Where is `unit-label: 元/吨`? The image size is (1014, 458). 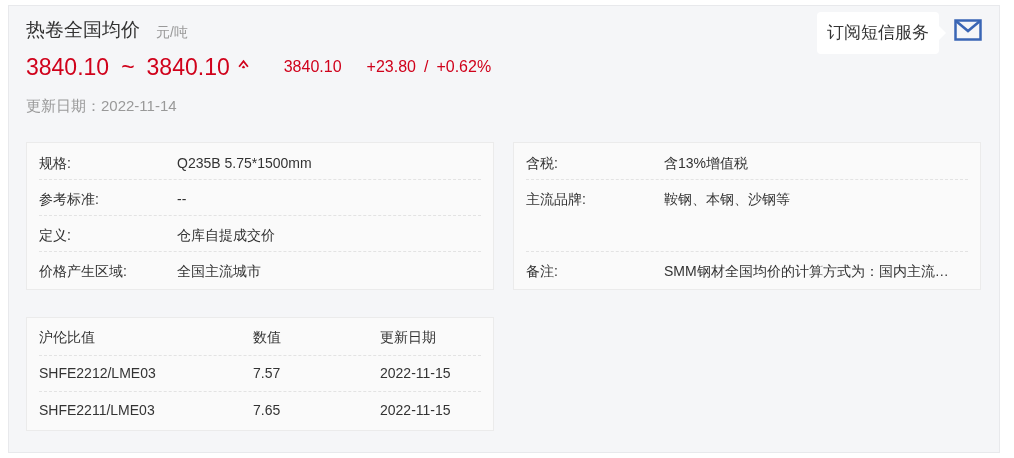
unit-label: 元/吨 is located at coordinates (172, 32).